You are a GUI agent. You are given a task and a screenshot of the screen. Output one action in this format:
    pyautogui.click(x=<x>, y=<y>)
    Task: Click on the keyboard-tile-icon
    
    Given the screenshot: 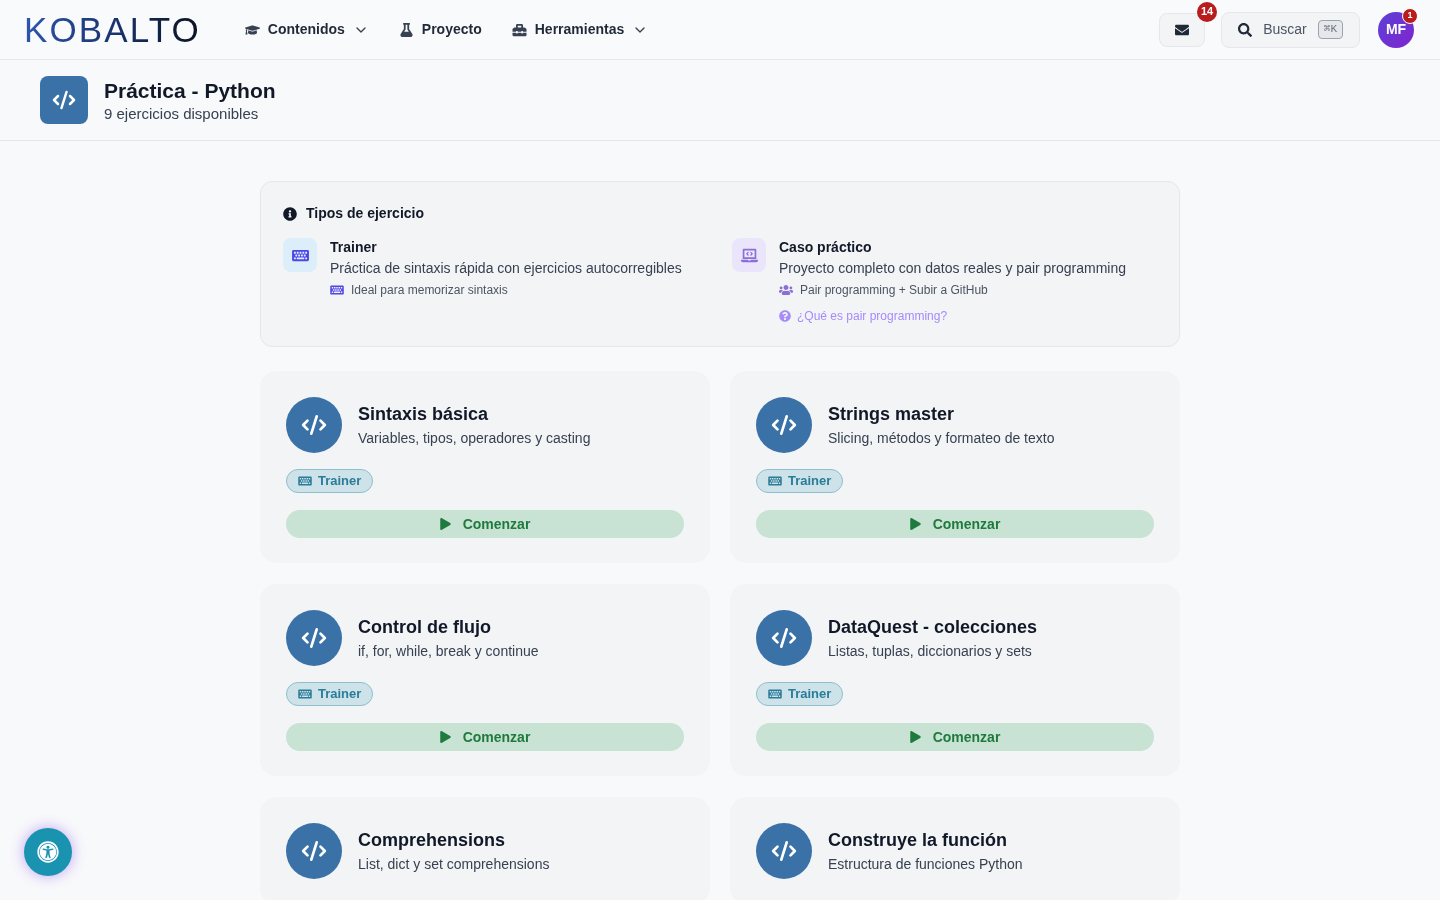 What is the action you would take?
    pyautogui.click(x=300, y=255)
    